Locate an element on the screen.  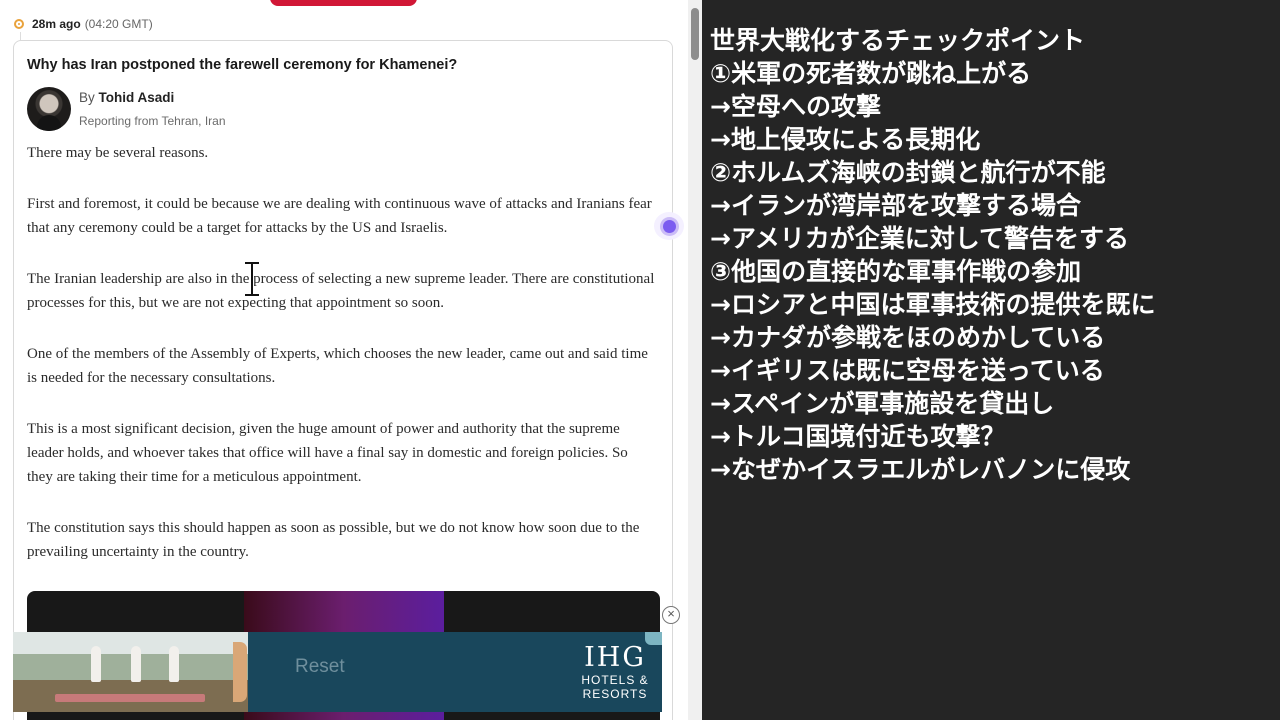
author-location: Reporting from Tehran, Iran is located at coordinates (152, 121).